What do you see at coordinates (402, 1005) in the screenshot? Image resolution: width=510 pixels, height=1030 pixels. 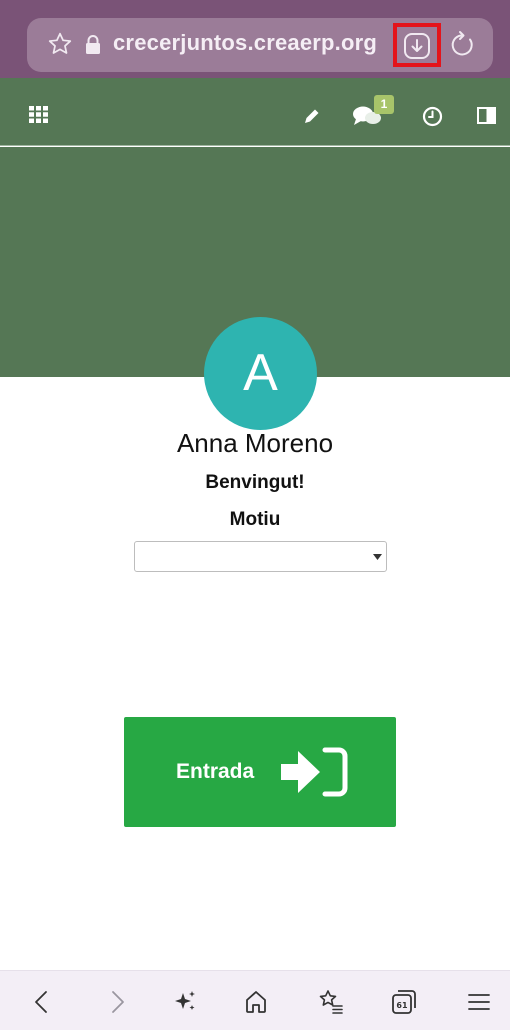 I see `tab-count: 61` at bounding box center [402, 1005].